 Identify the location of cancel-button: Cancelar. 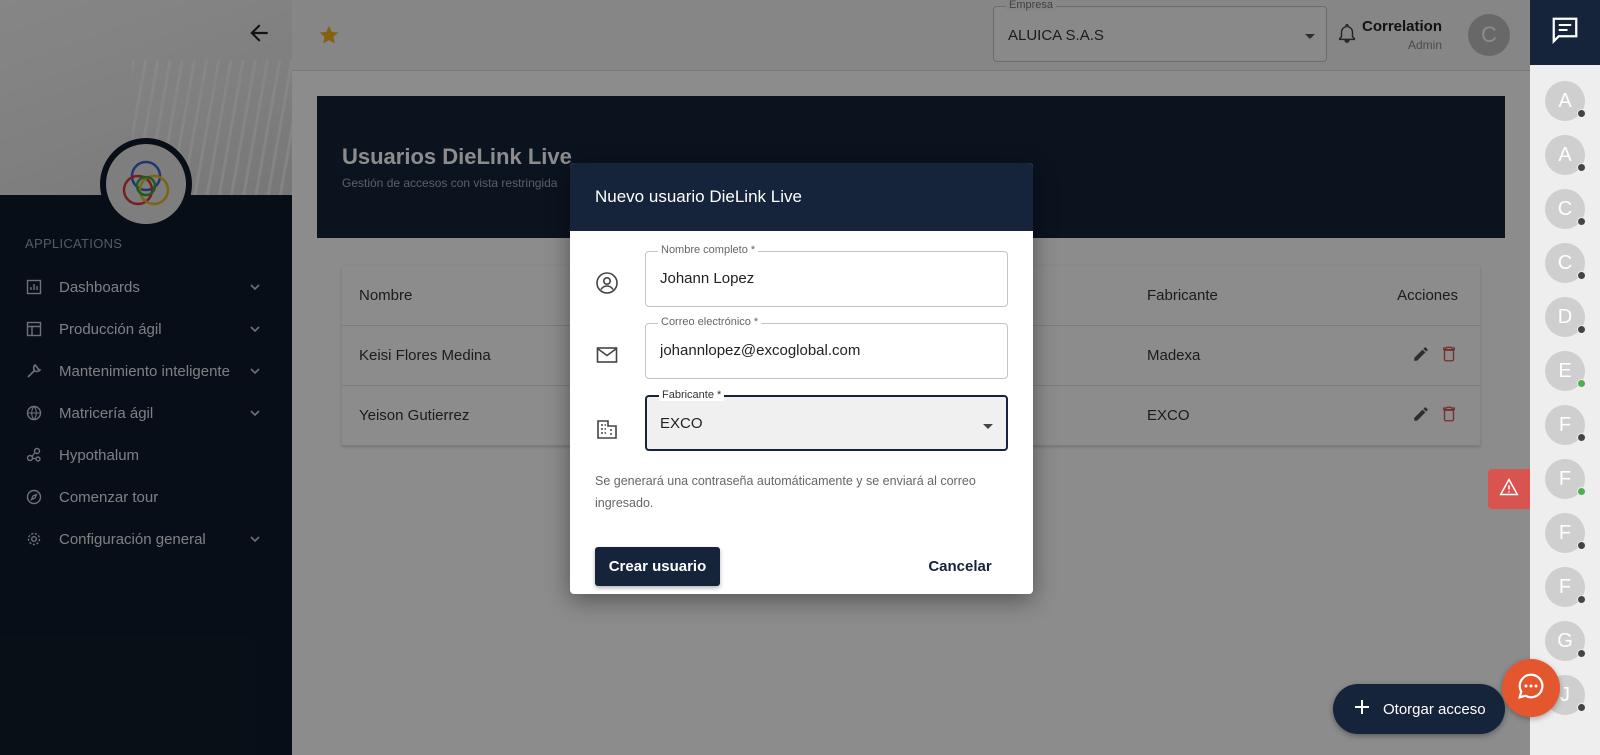
(960, 566).